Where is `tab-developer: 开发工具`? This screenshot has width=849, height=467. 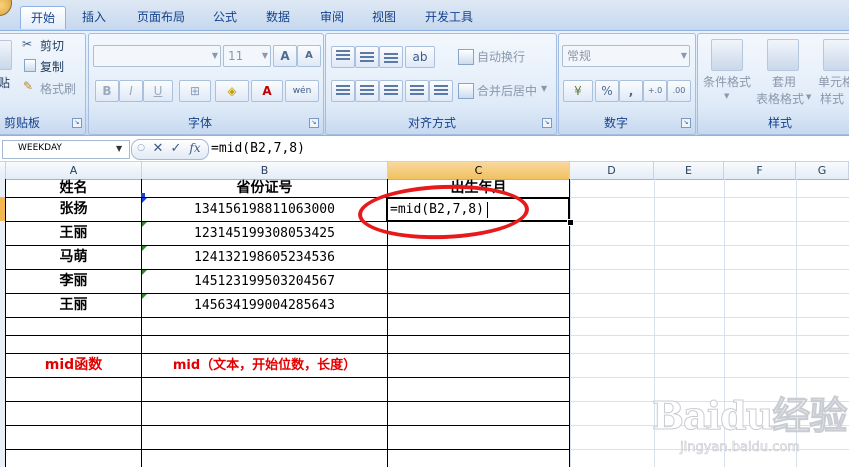
tab-developer: 开发工具 is located at coordinates (449, 17).